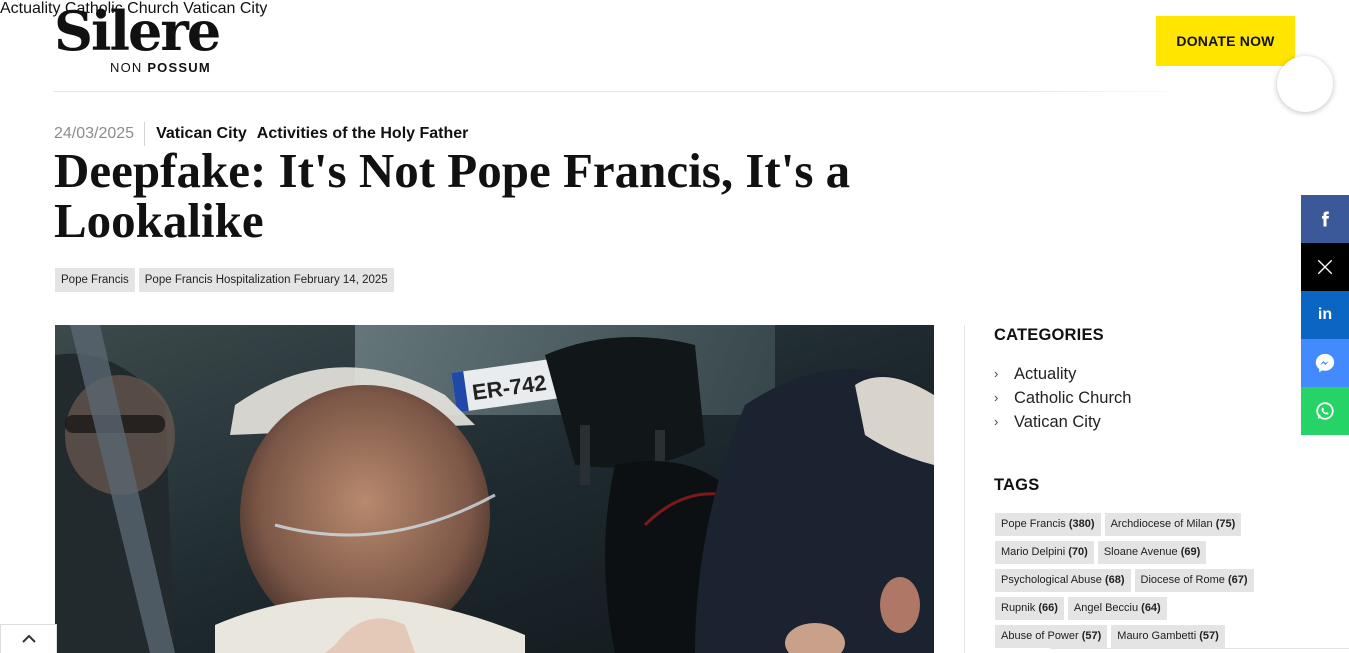 The width and height of the screenshot is (1349, 653). What do you see at coordinates (964, 489) in the screenshot?
I see `sidebar-divider` at bounding box center [964, 489].